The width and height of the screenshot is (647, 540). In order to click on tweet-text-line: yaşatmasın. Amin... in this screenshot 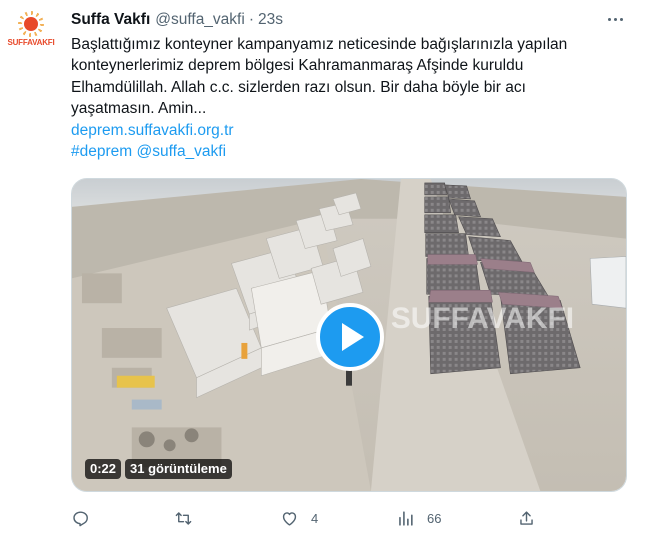, I will do `click(139, 109)`.